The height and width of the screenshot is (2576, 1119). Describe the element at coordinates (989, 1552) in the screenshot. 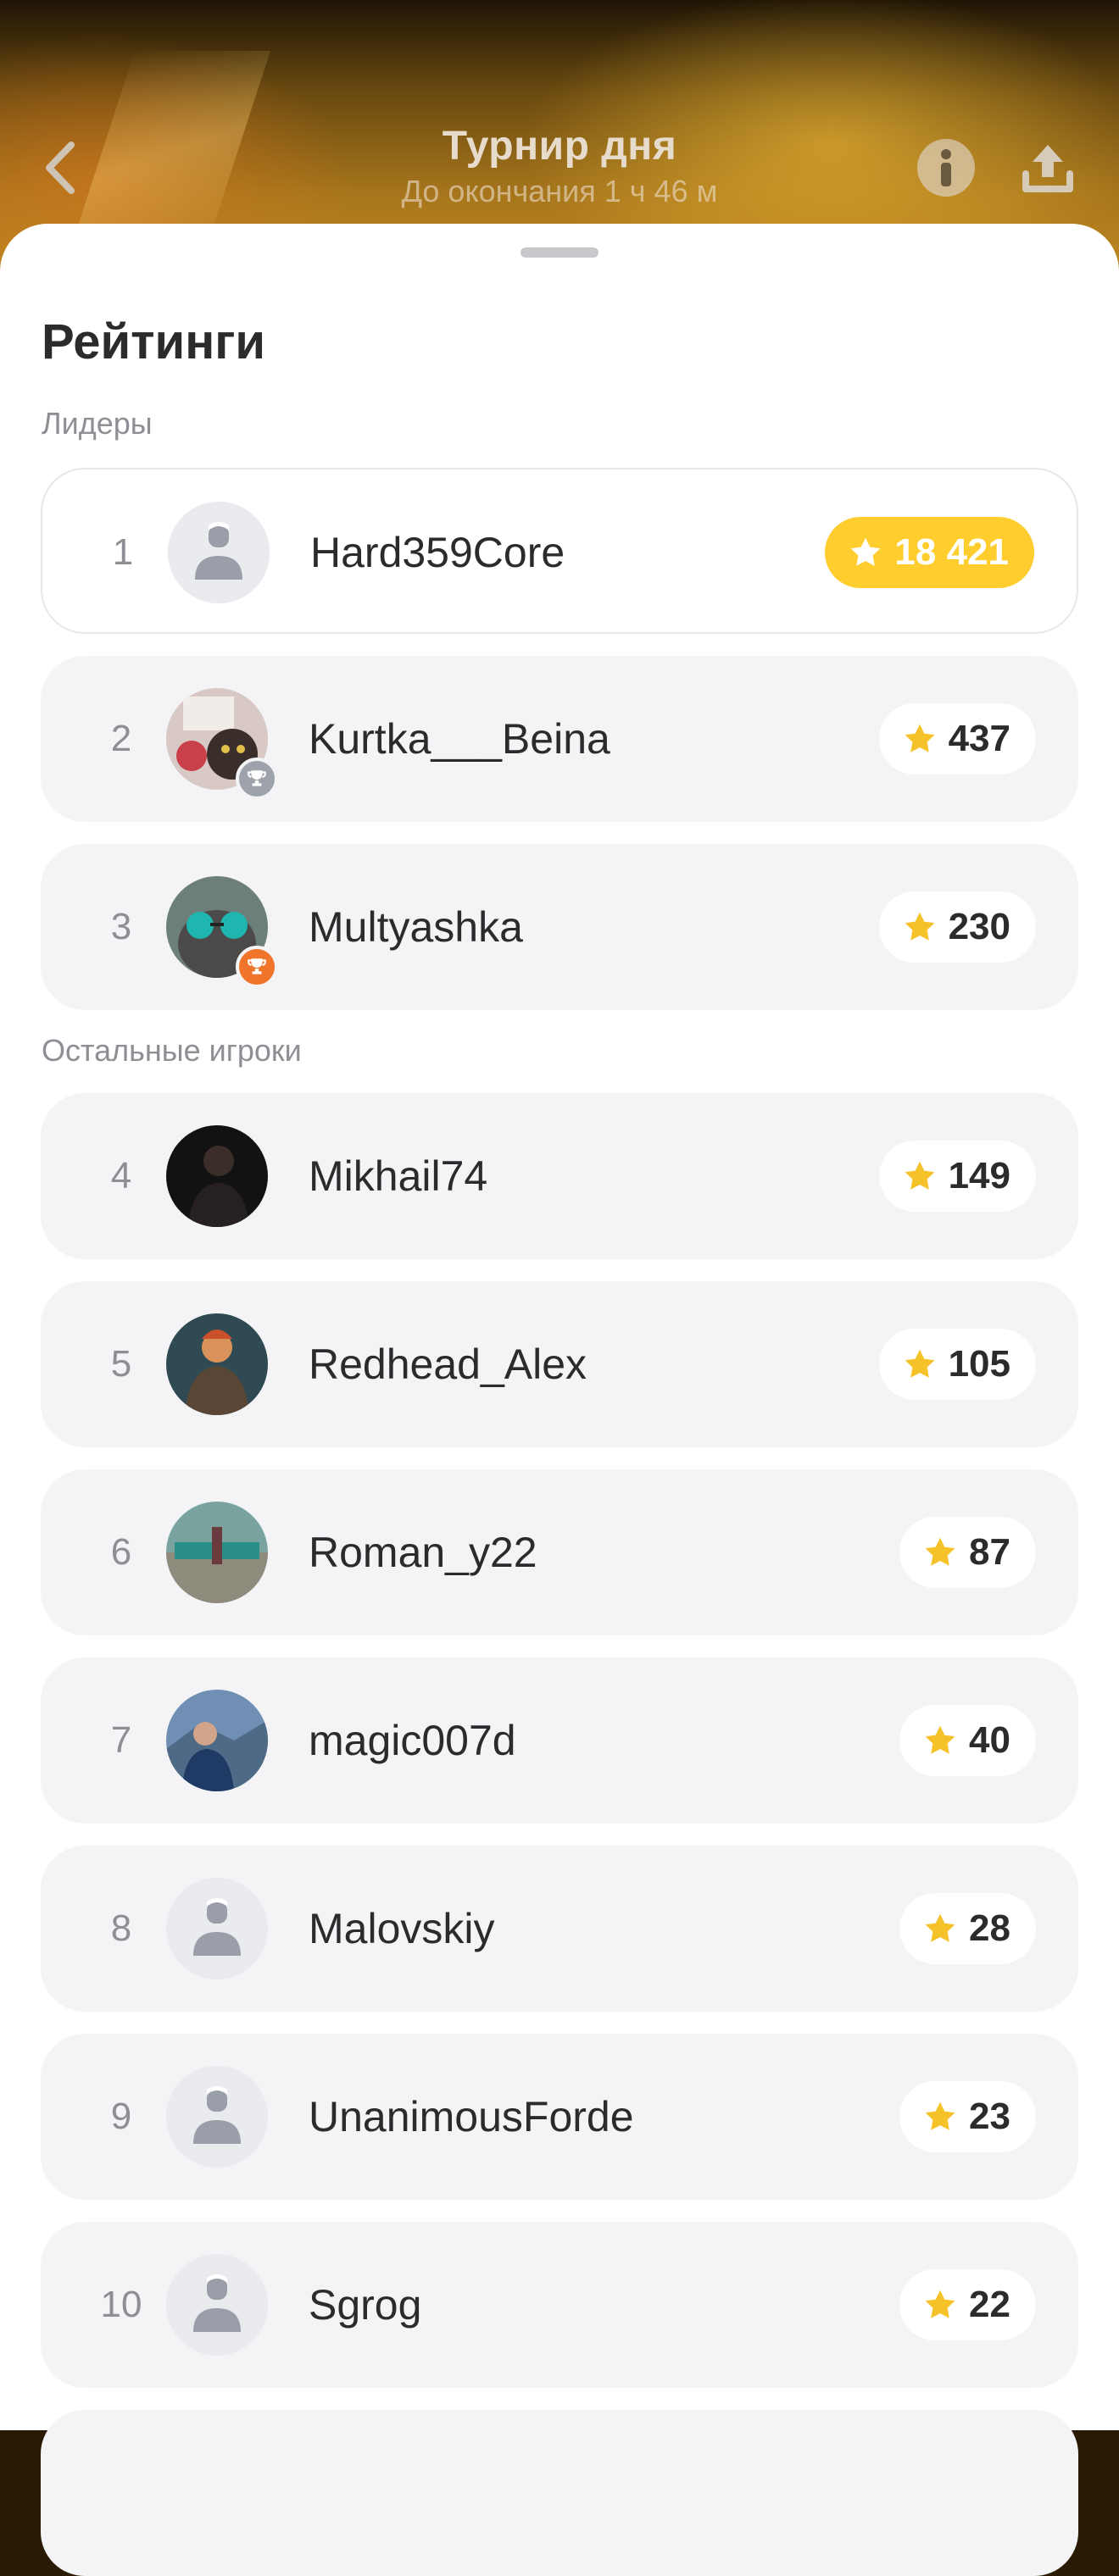

I see `score-value: 87` at that location.